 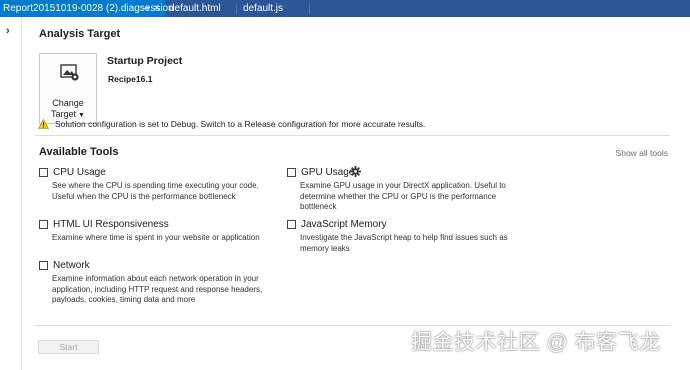 I want to click on change-target-button: Change Target ▼, so click(x=68, y=88).